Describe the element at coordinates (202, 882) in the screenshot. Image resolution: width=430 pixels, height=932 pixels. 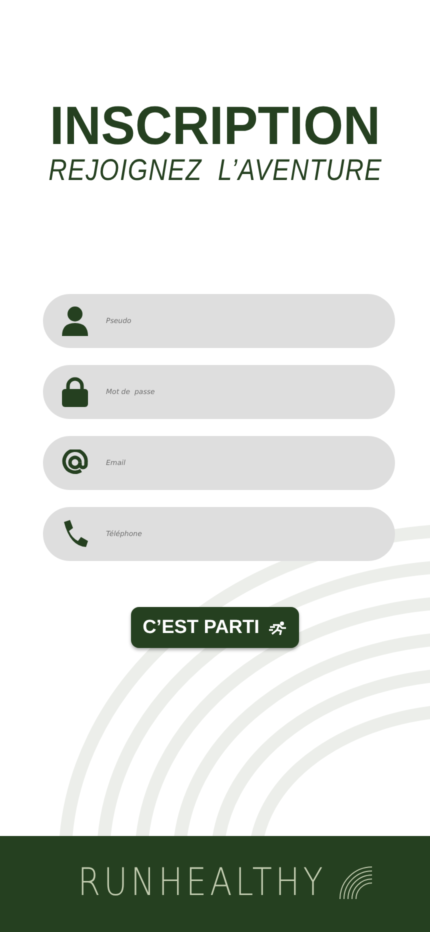
I see `brand-logo: RUNHEALTHY` at that location.